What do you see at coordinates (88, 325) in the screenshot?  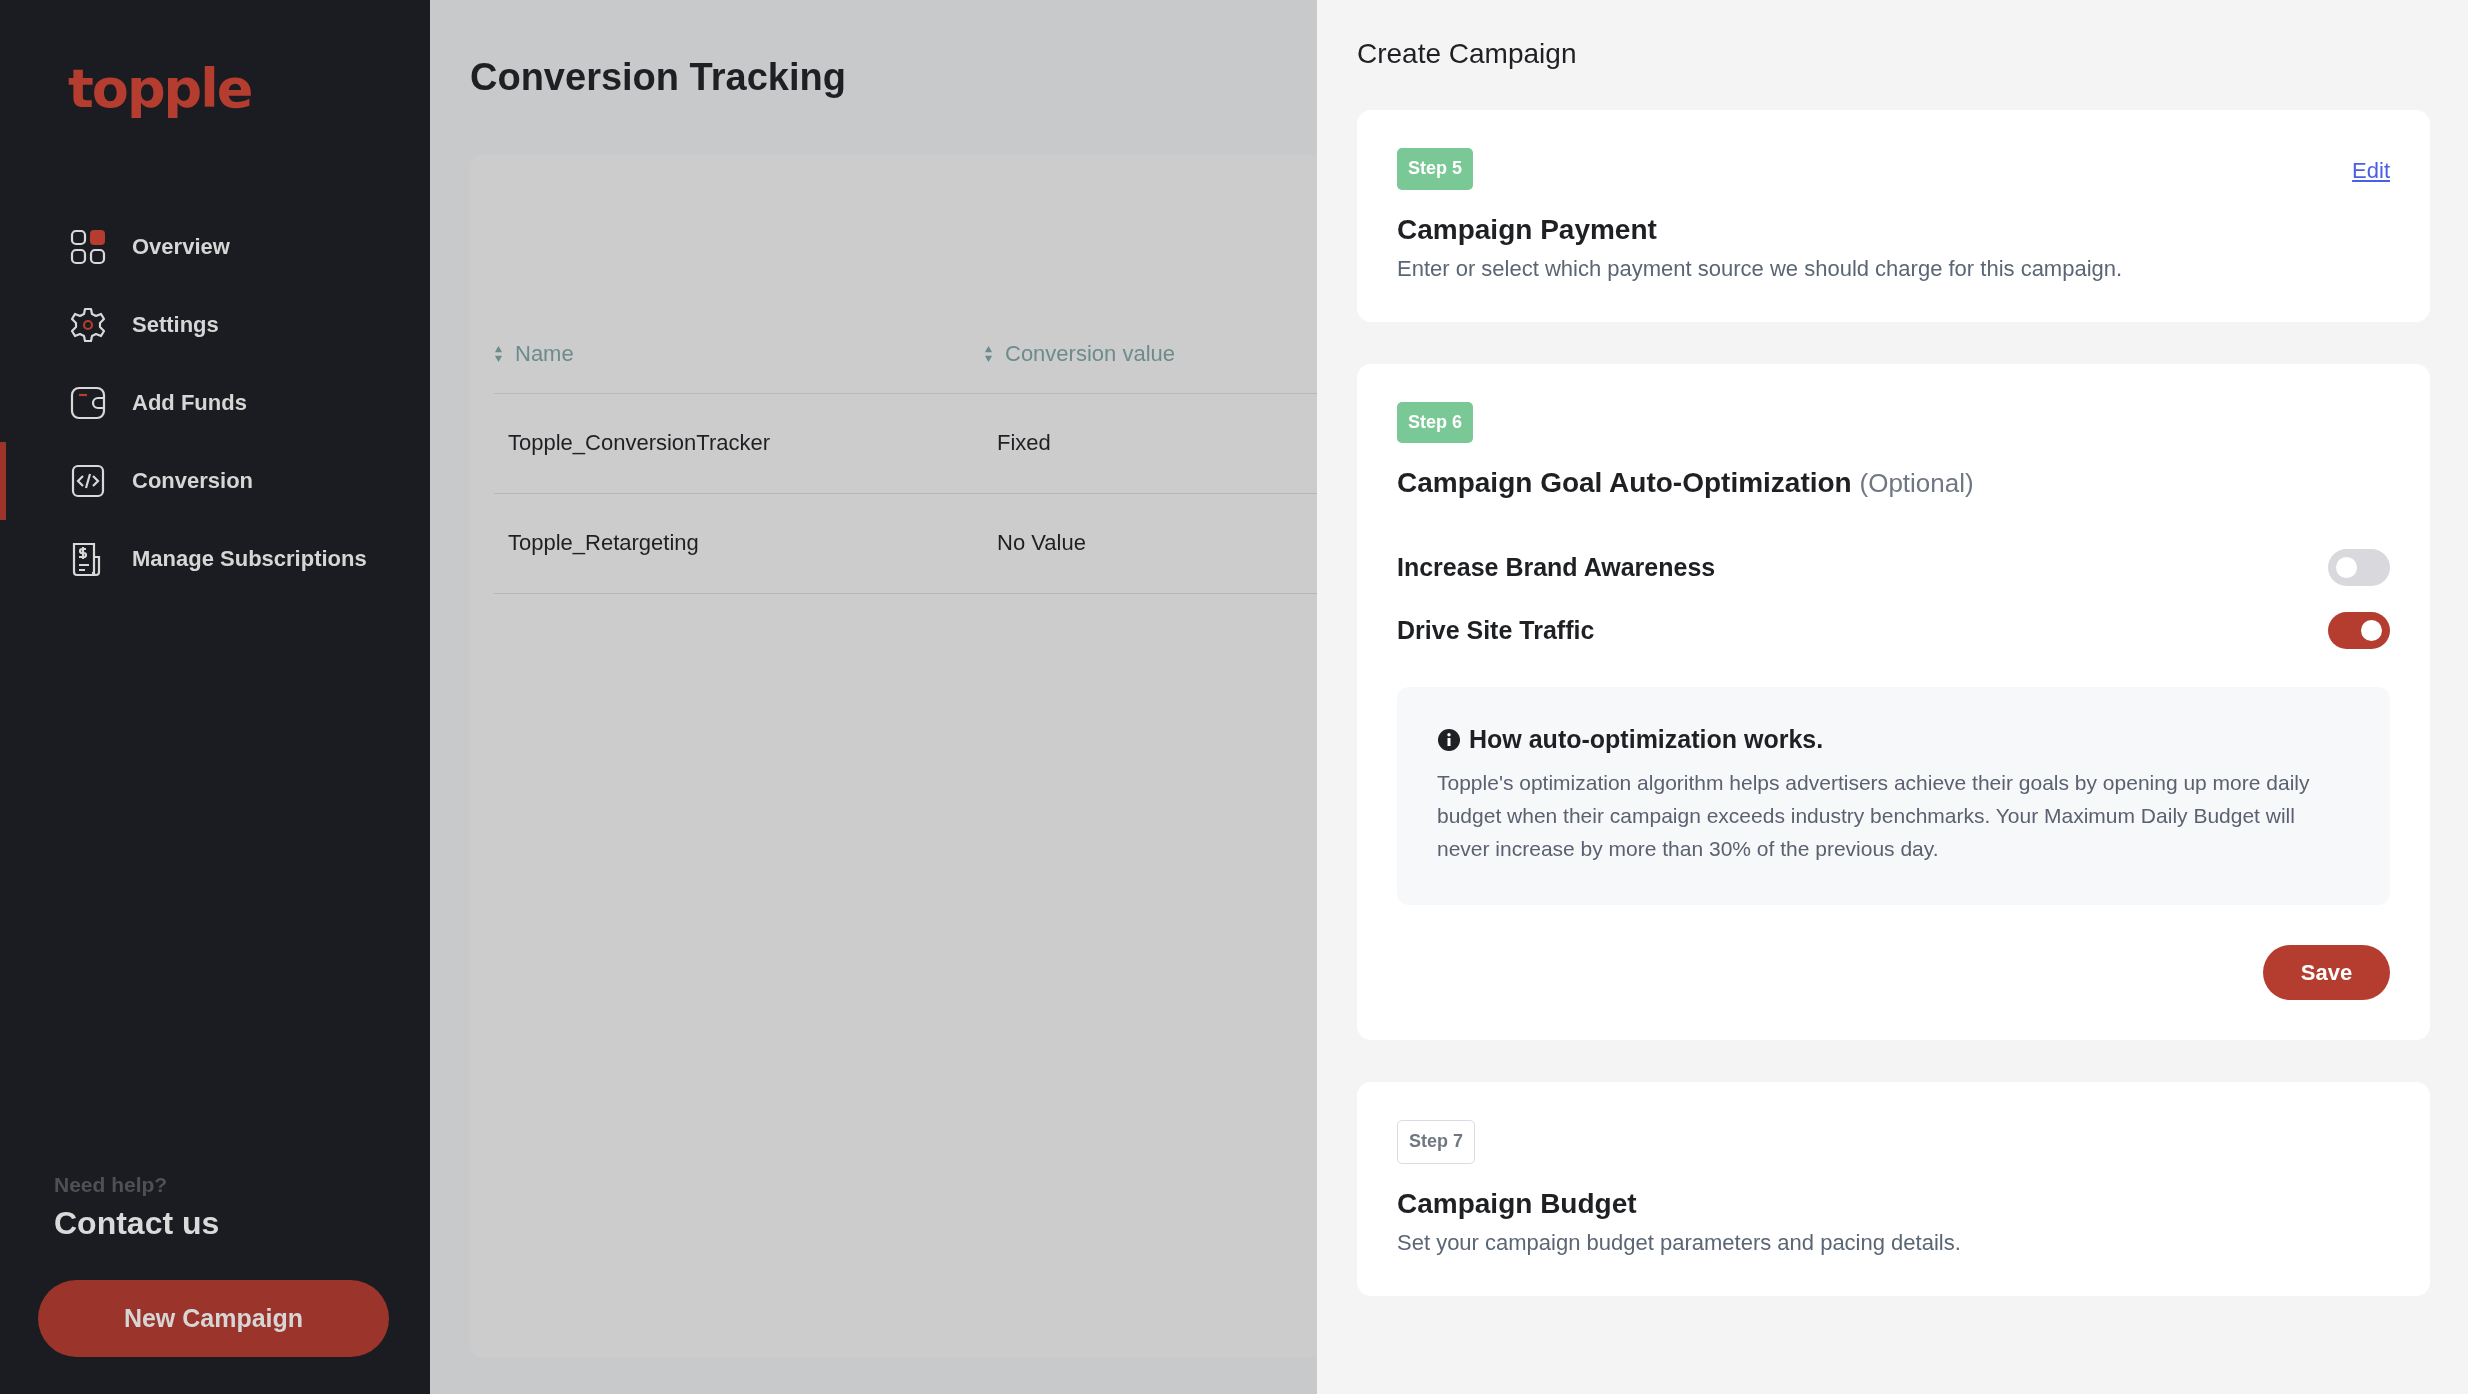 I see `settings-icon` at bounding box center [88, 325].